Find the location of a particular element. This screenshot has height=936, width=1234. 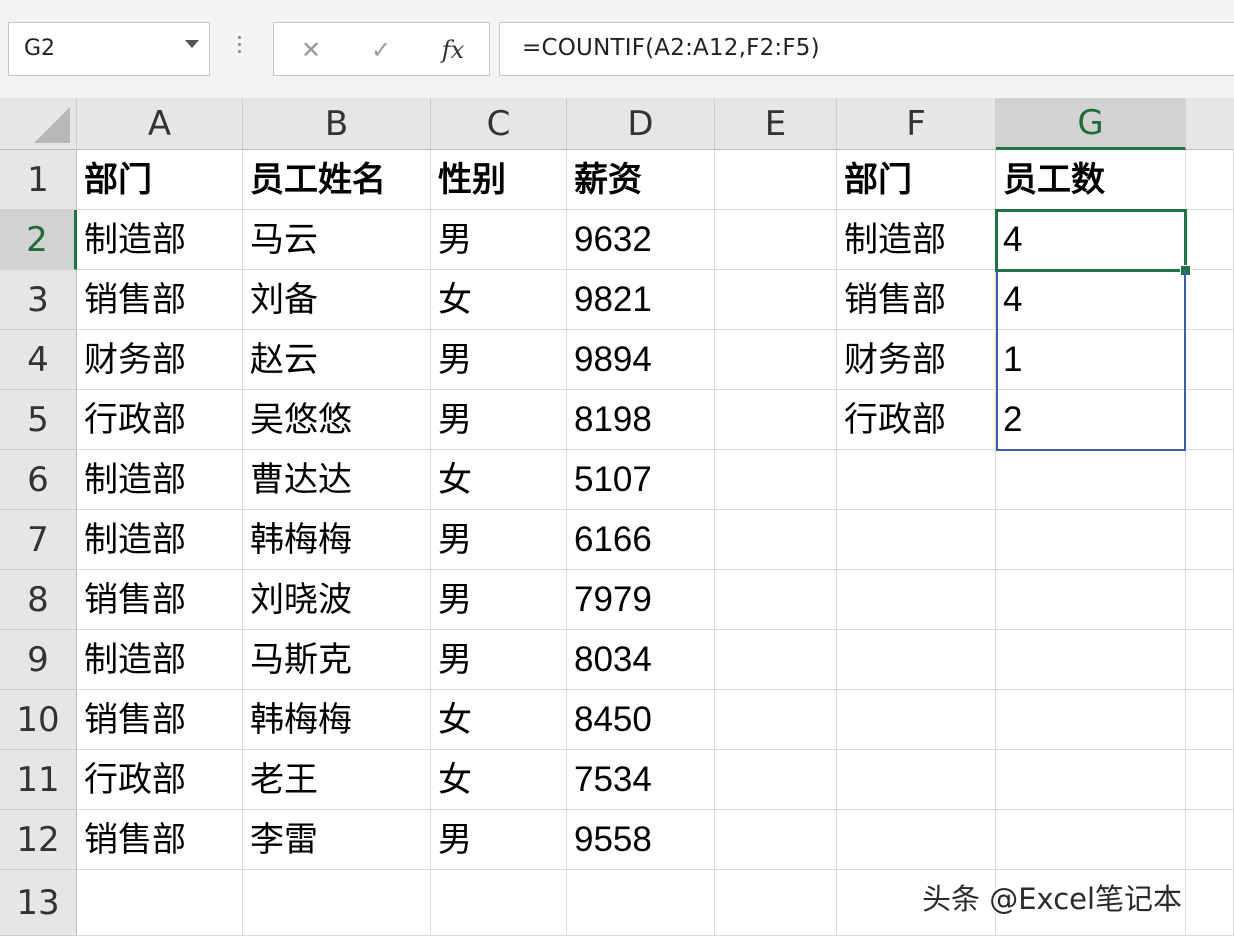

cell-e12 is located at coordinates (776, 840).